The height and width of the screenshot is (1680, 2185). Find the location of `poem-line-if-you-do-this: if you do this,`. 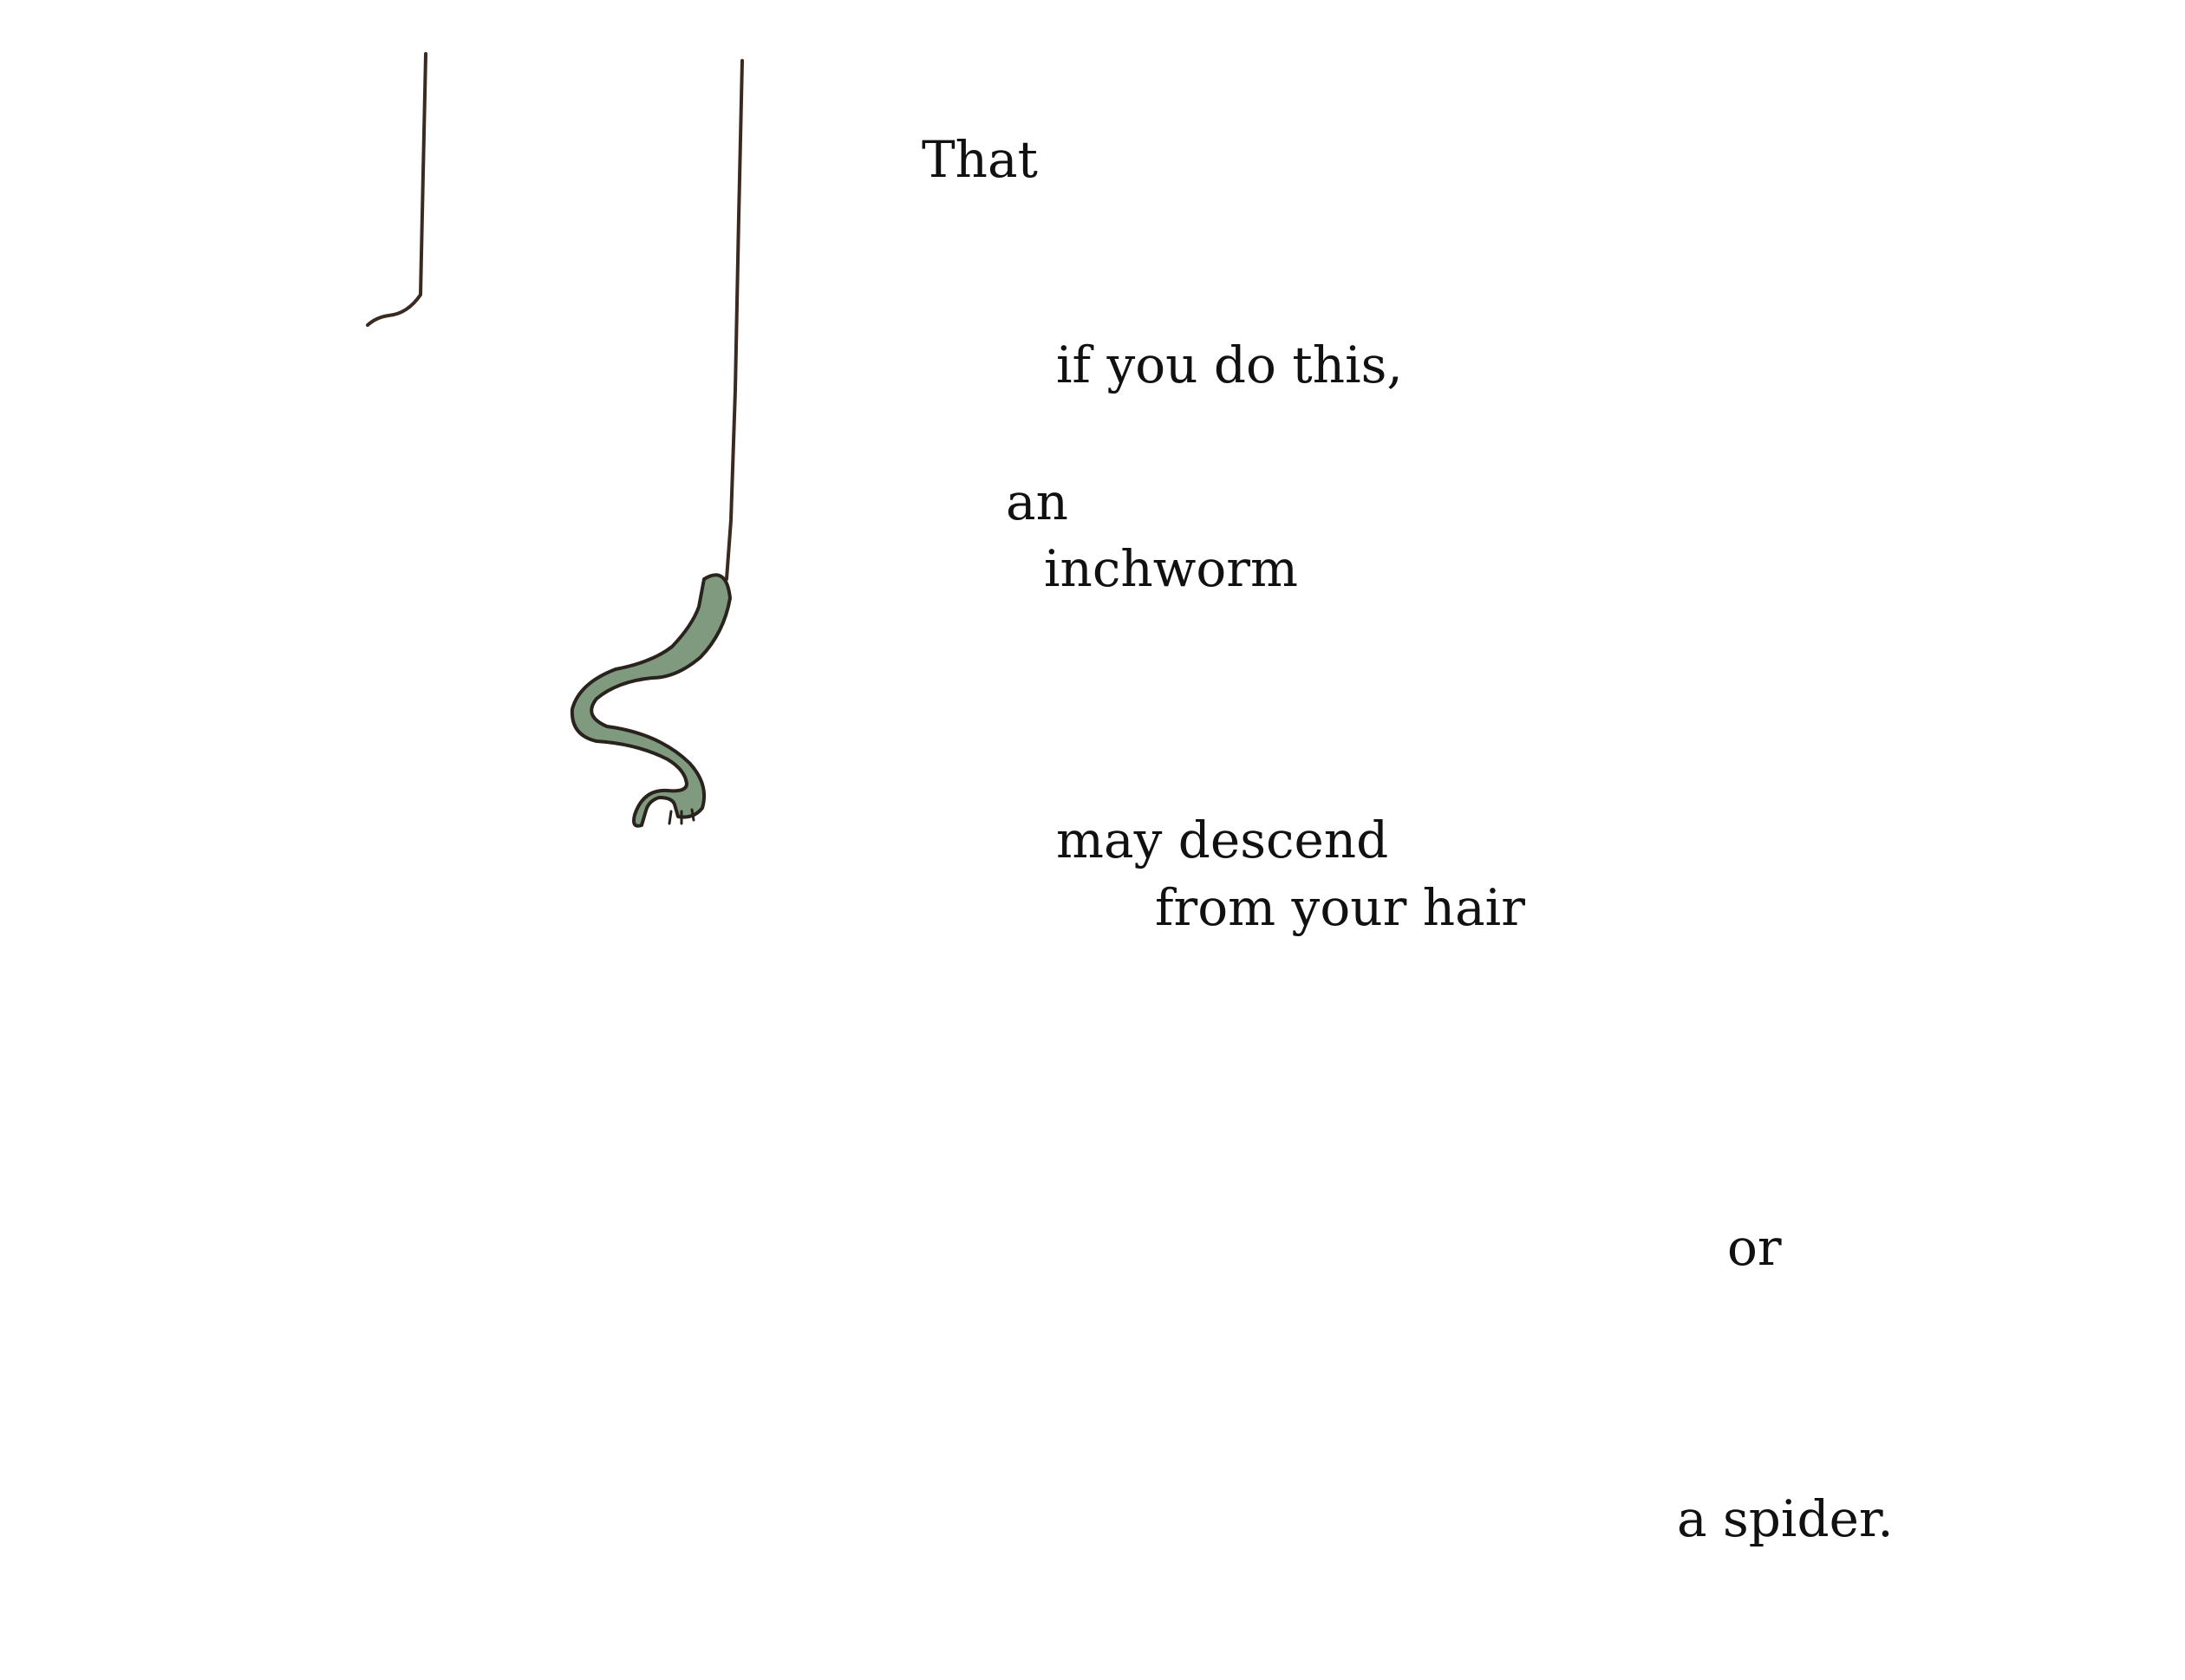

poem-line-if-you-do-this: if you do this, is located at coordinates (1230, 364).